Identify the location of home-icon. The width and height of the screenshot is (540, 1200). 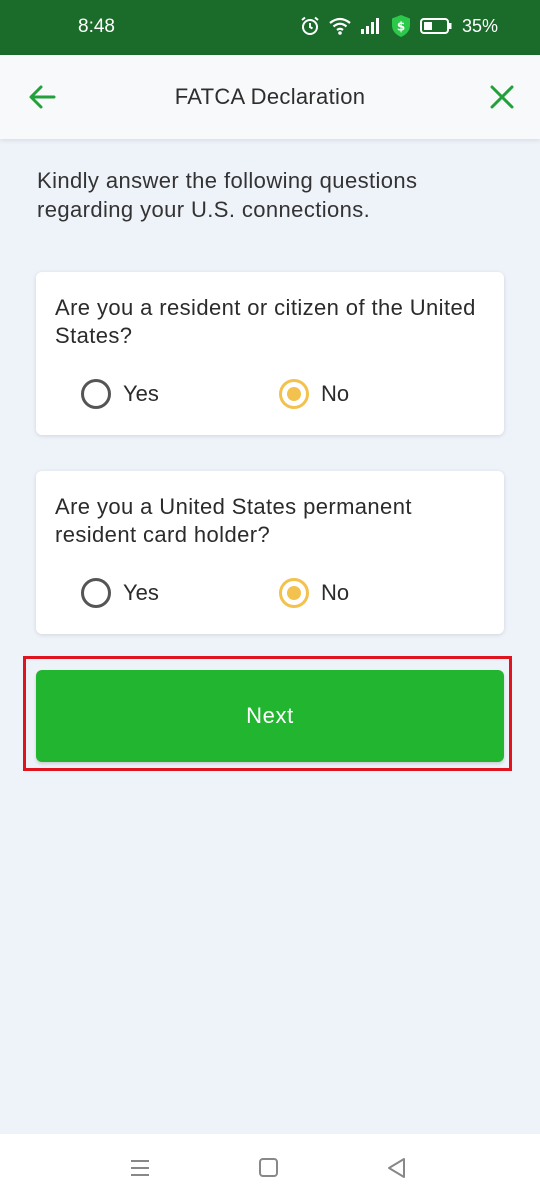
(268, 1167).